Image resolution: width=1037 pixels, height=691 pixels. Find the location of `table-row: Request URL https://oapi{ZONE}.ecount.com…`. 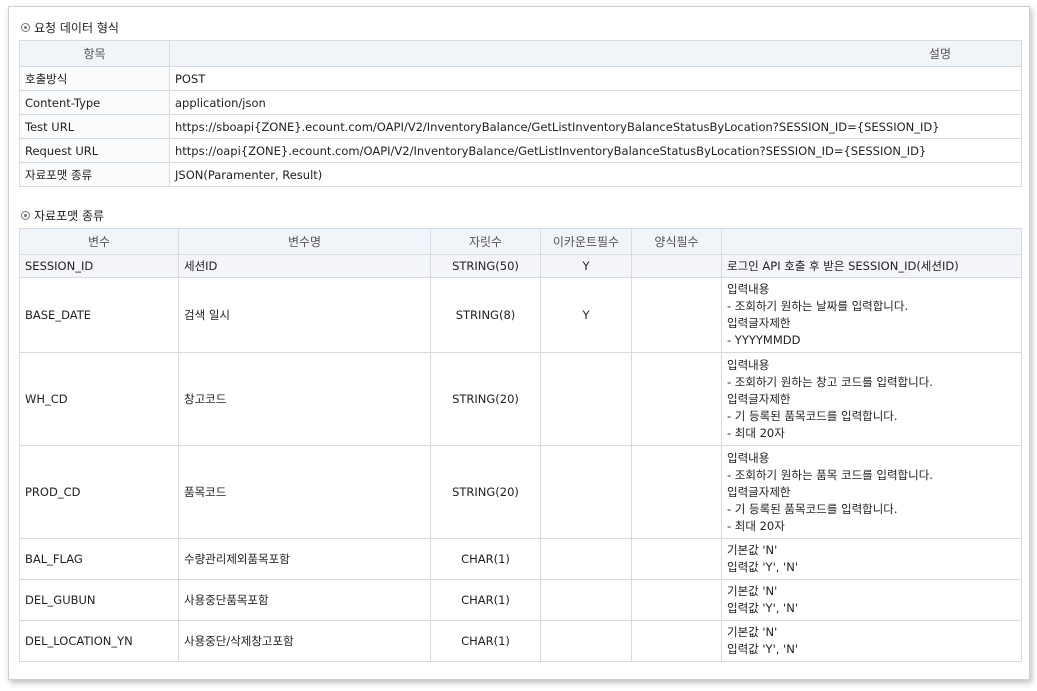

table-row: Request URL https://oapi{ZONE}.ecount.com… is located at coordinates (520, 150).